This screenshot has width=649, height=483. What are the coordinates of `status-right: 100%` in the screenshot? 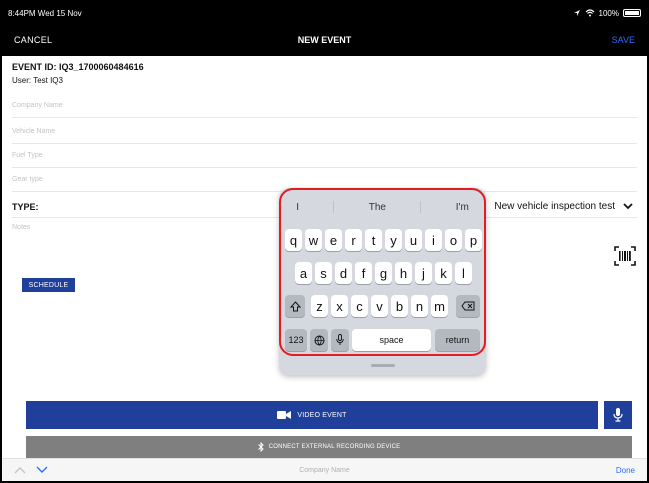 It's located at (607, 13).